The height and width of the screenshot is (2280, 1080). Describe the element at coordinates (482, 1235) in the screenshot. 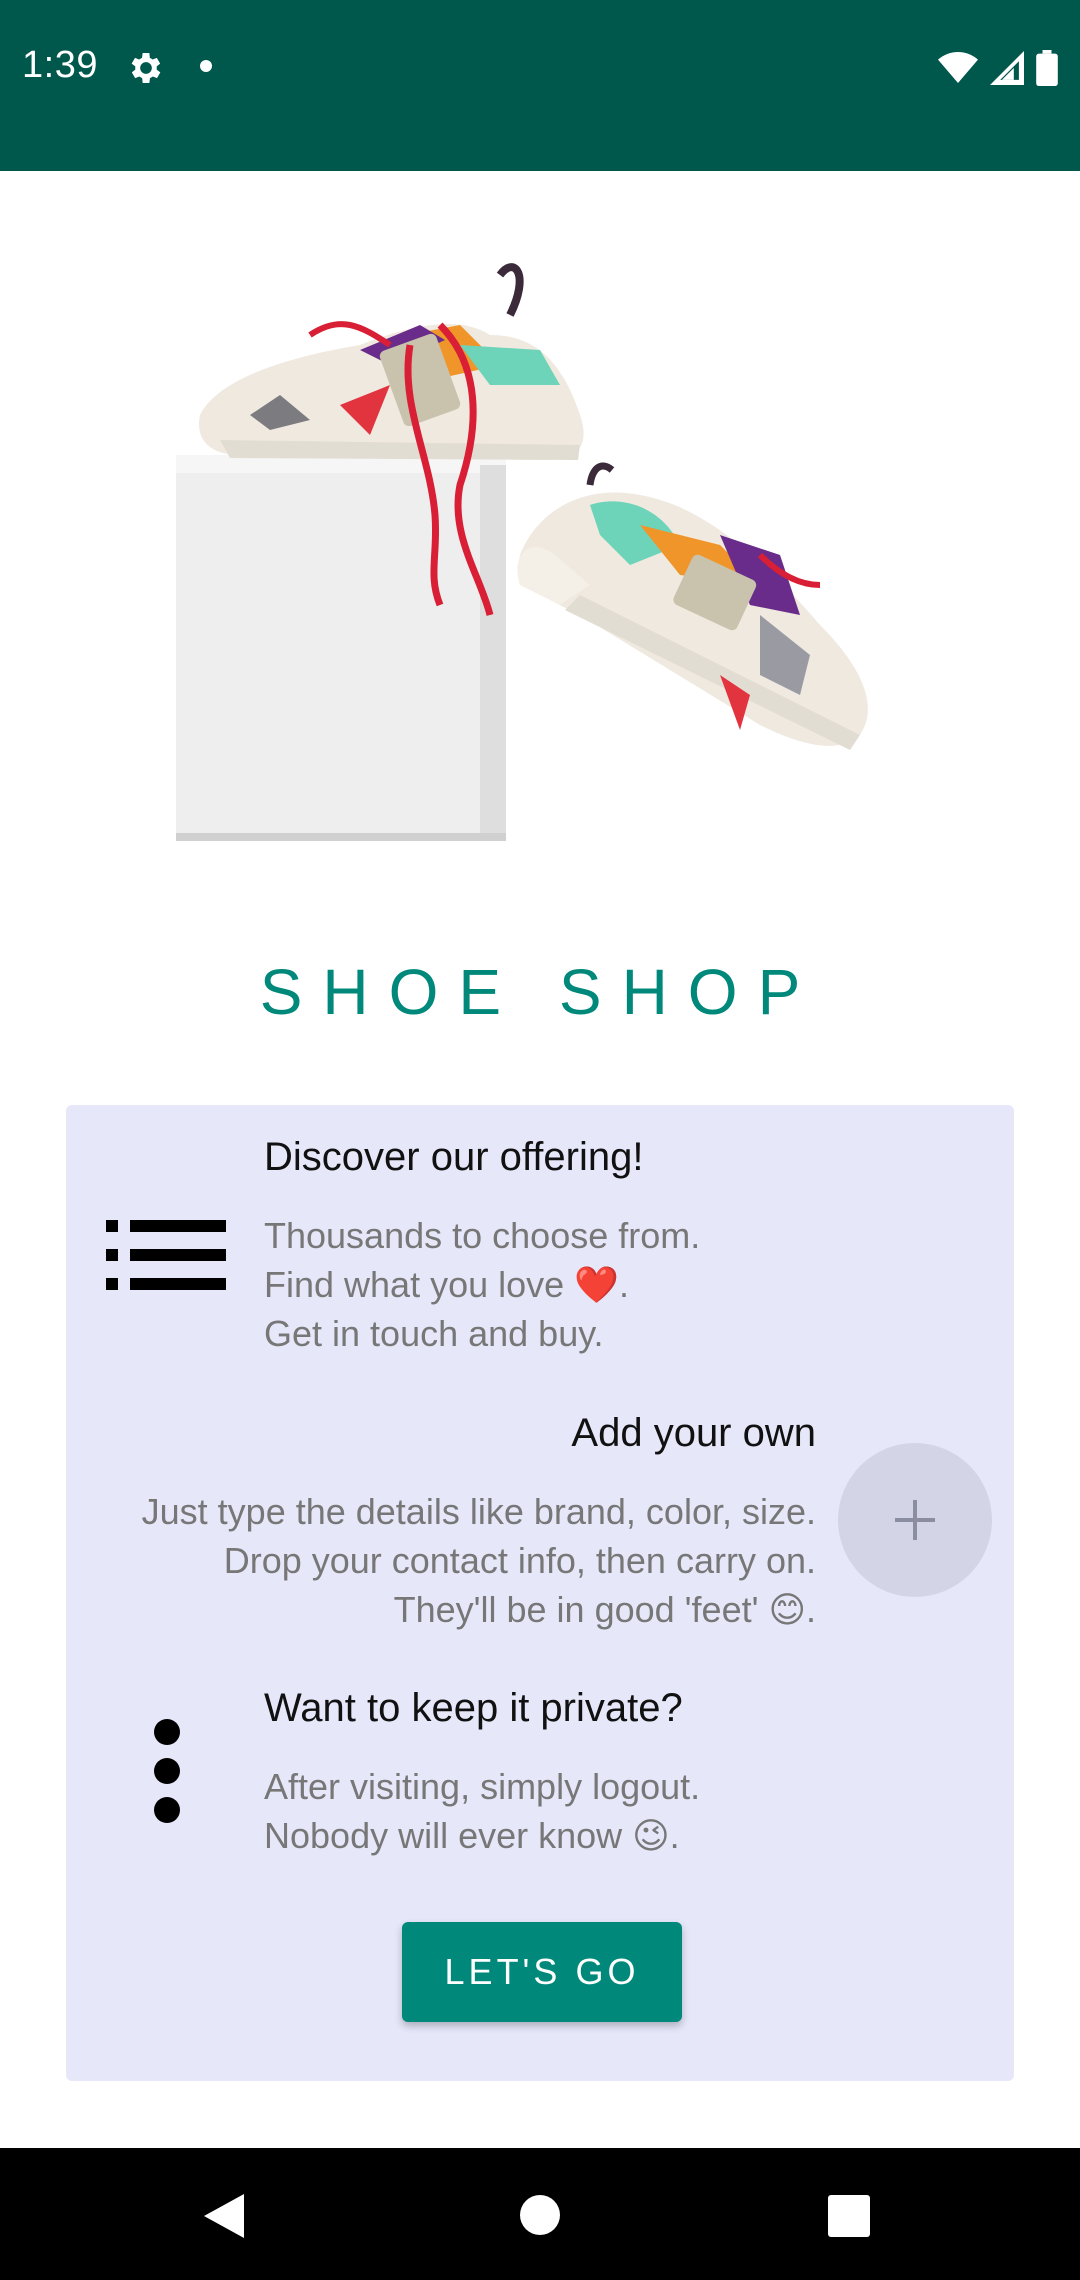

I see `discover-line: Thousands to choose from.` at that location.